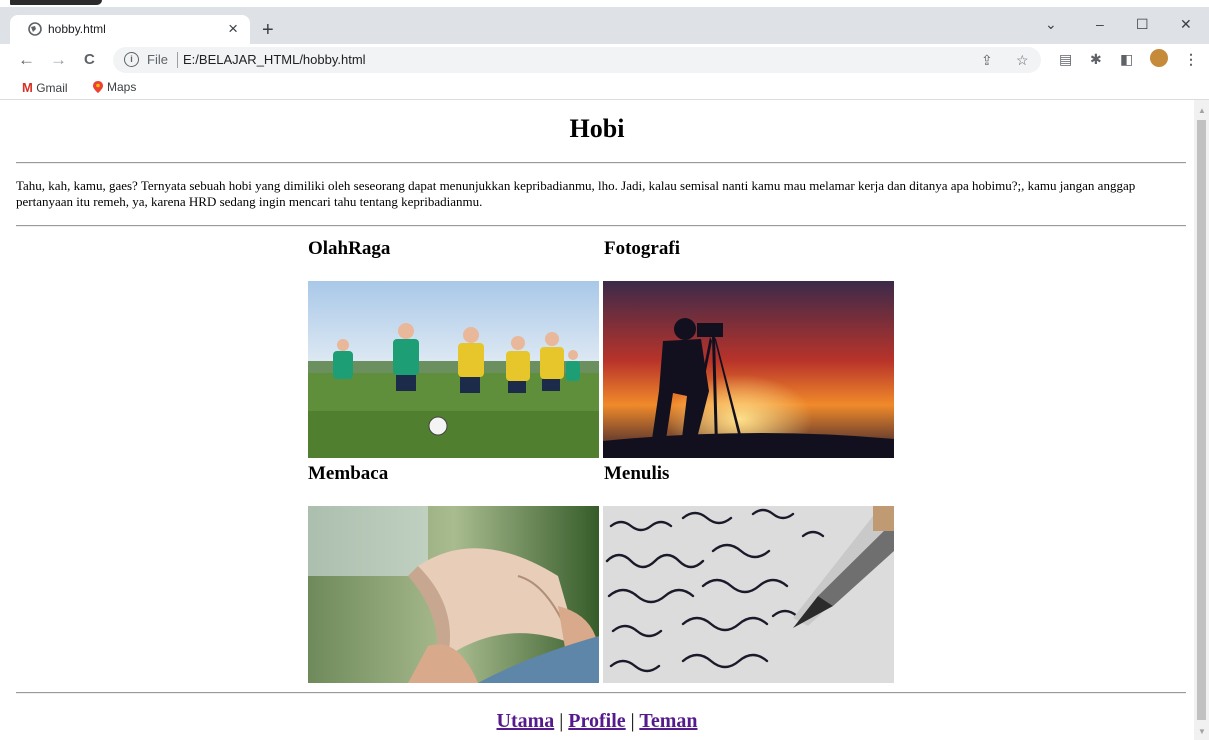  Describe the element at coordinates (1159, 58) in the screenshot. I see `profile-avatar` at that location.